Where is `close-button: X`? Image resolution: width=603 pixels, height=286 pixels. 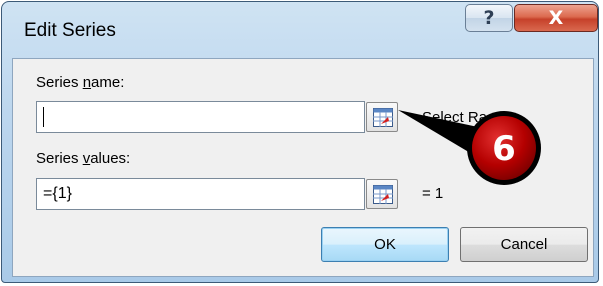 close-button: X is located at coordinates (556, 18).